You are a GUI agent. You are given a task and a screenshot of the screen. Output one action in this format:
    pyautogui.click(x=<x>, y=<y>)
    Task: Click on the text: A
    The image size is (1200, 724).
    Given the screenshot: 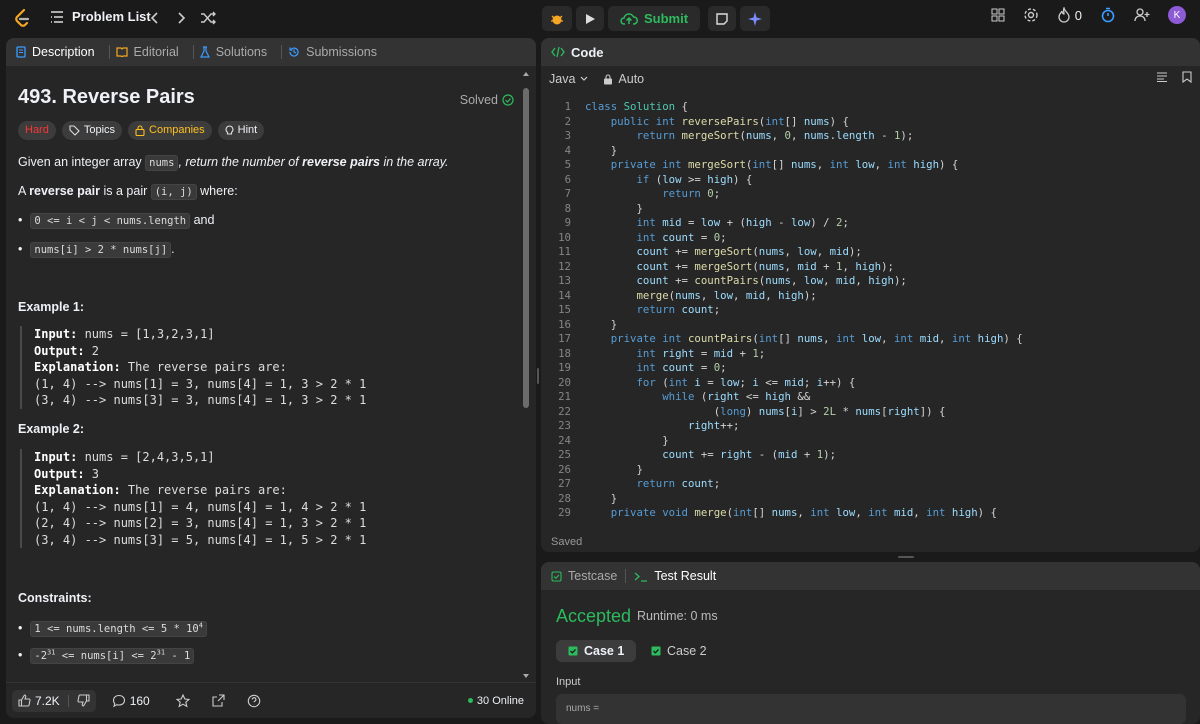 What is the action you would take?
    pyautogui.click(x=24, y=191)
    